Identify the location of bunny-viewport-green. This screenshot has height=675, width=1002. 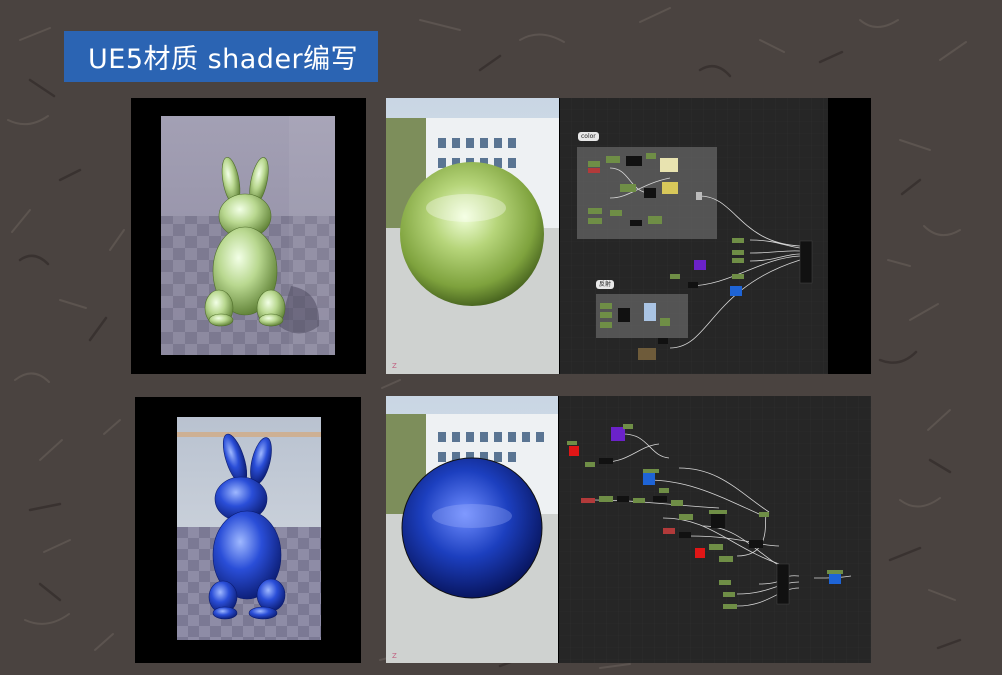
(248, 235).